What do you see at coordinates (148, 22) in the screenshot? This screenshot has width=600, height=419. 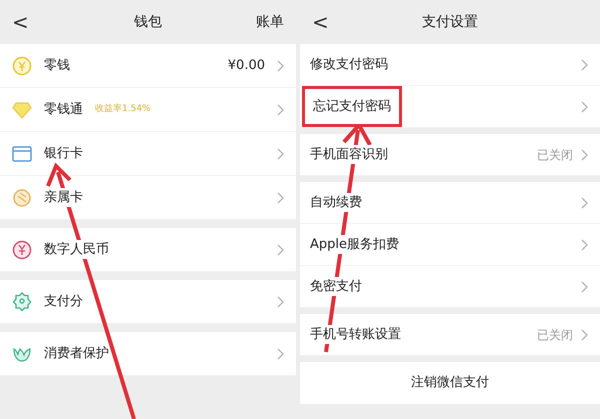 I see `nav-title: 钱包` at bounding box center [148, 22].